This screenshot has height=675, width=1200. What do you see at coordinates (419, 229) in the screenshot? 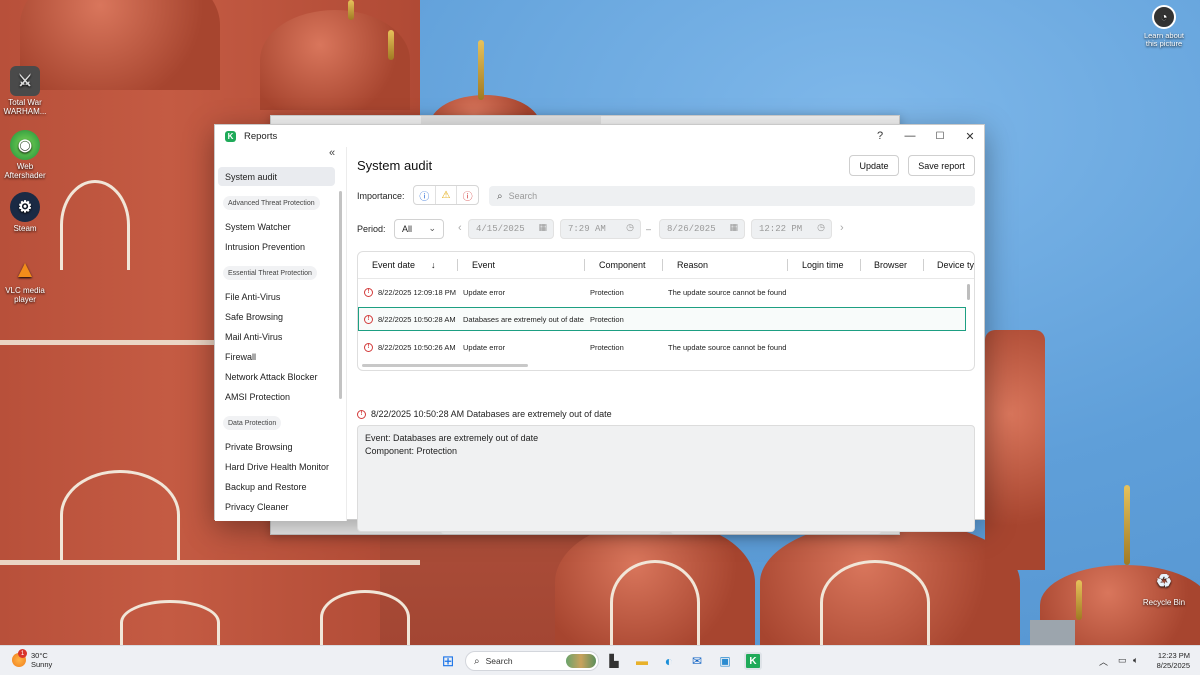
I see `period-select: All ⌄` at bounding box center [419, 229].